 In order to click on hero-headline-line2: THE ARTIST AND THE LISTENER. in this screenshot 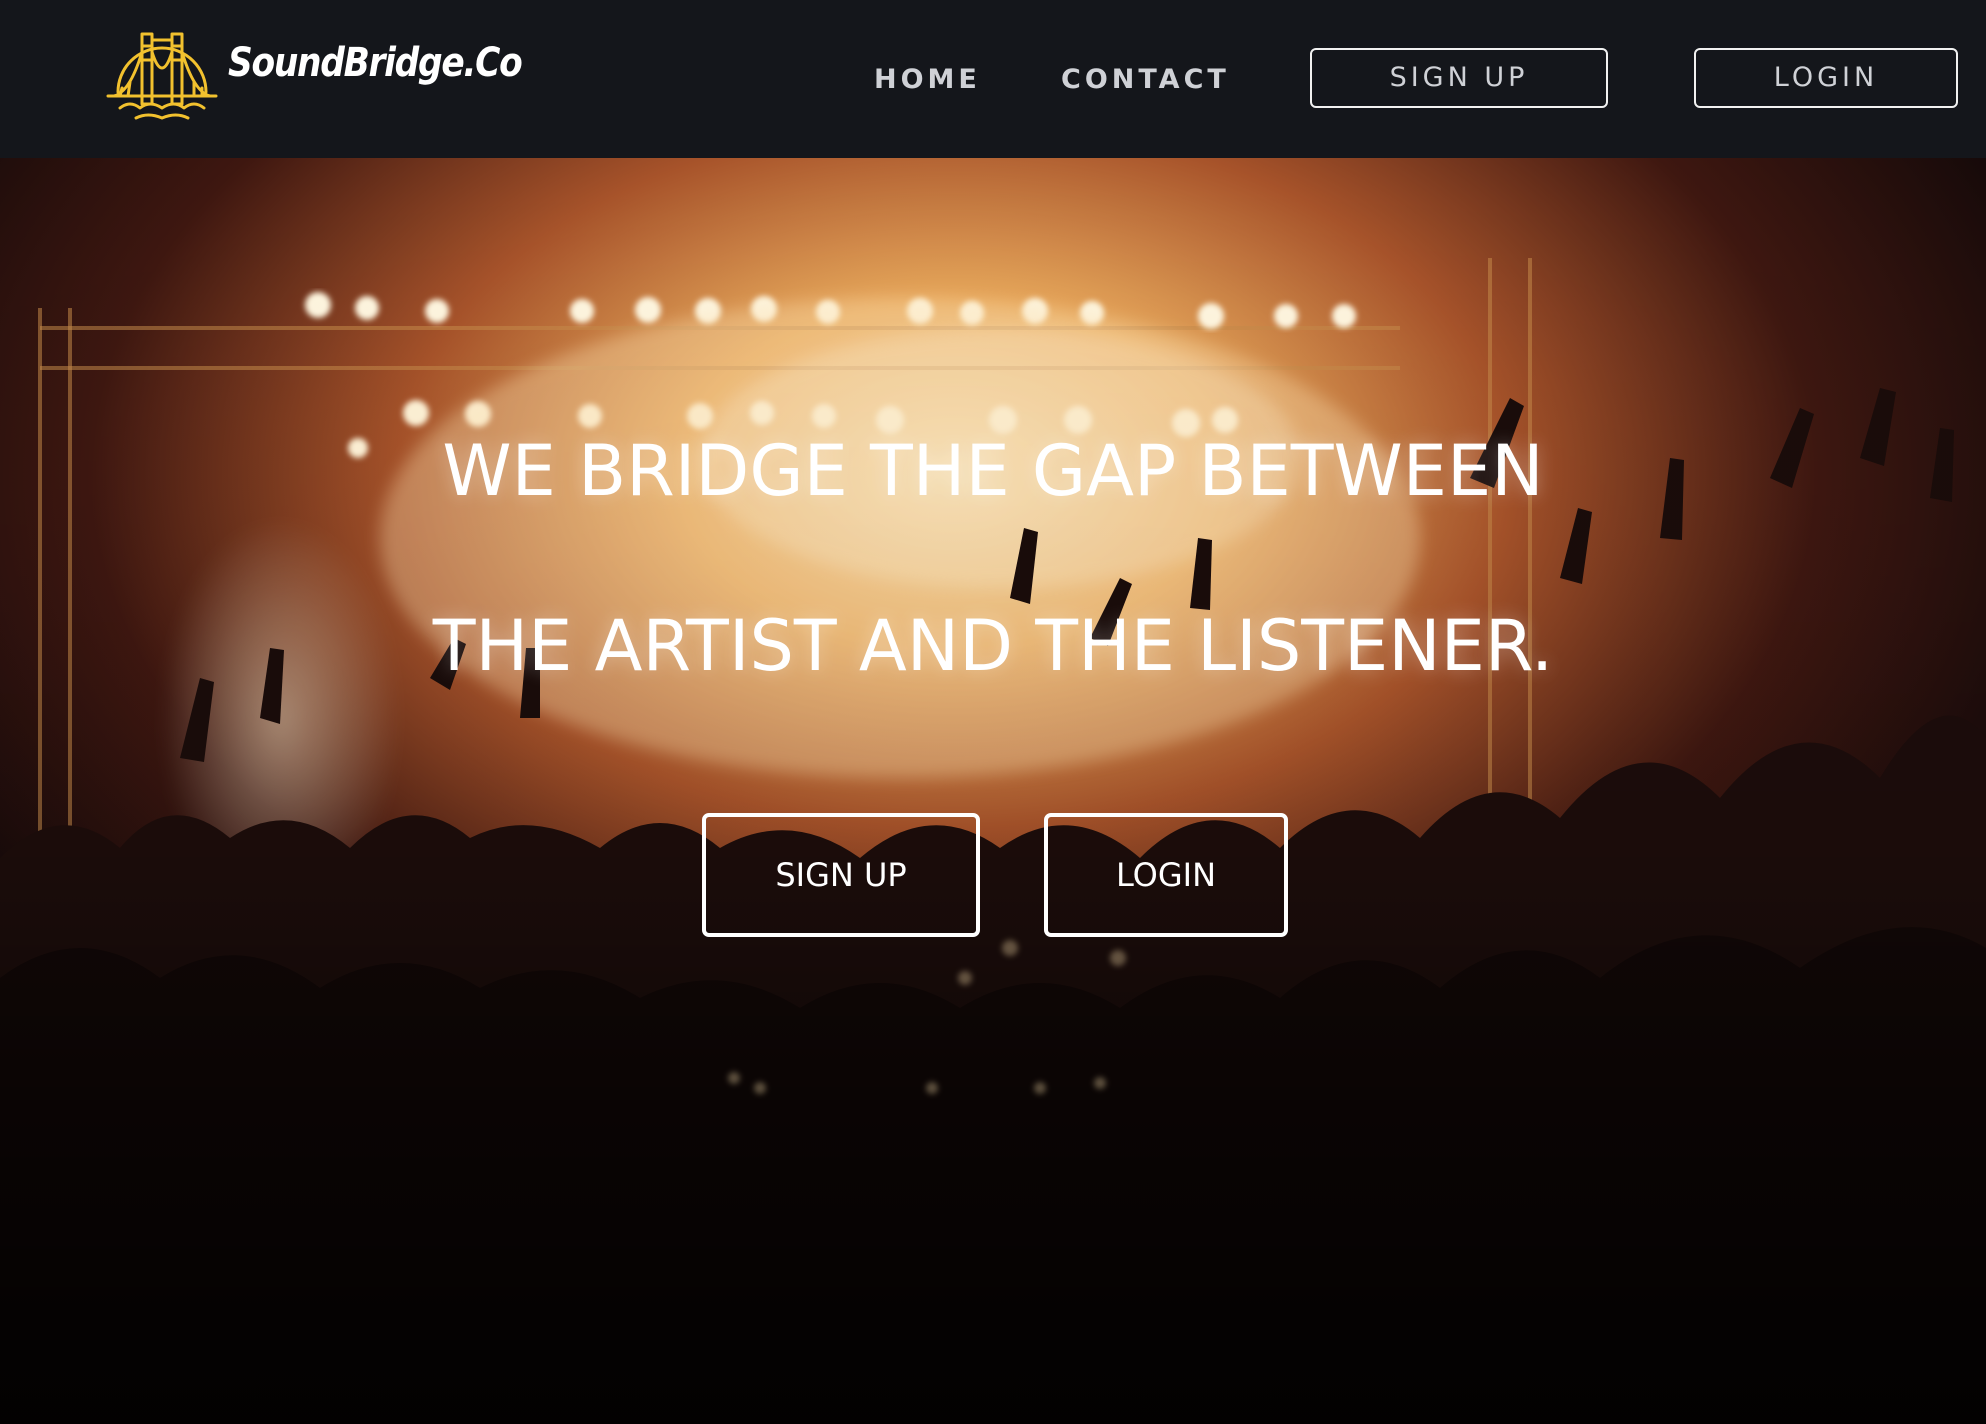, I will do `click(993, 646)`.